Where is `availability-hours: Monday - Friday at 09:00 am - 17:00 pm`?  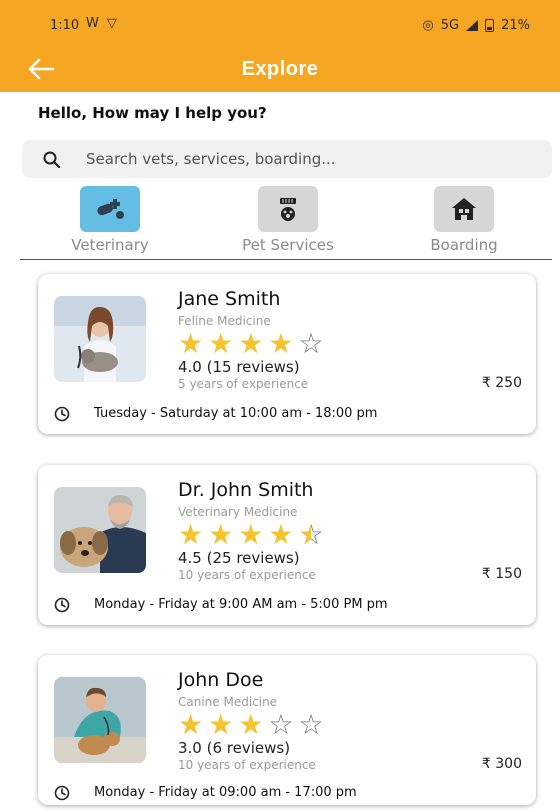
availability-hours: Monday - Friday at 09:00 am - 17:00 pm is located at coordinates (225, 792).